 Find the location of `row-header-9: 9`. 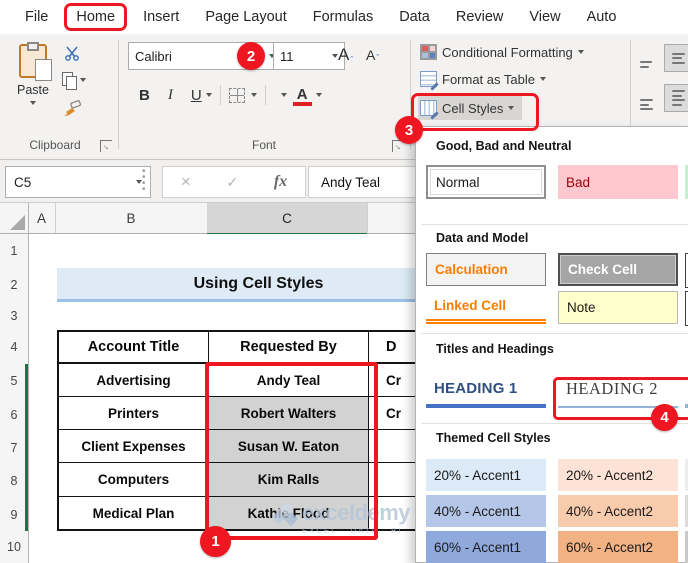

row-header-9: 9 is located at coordinates (14, 515).